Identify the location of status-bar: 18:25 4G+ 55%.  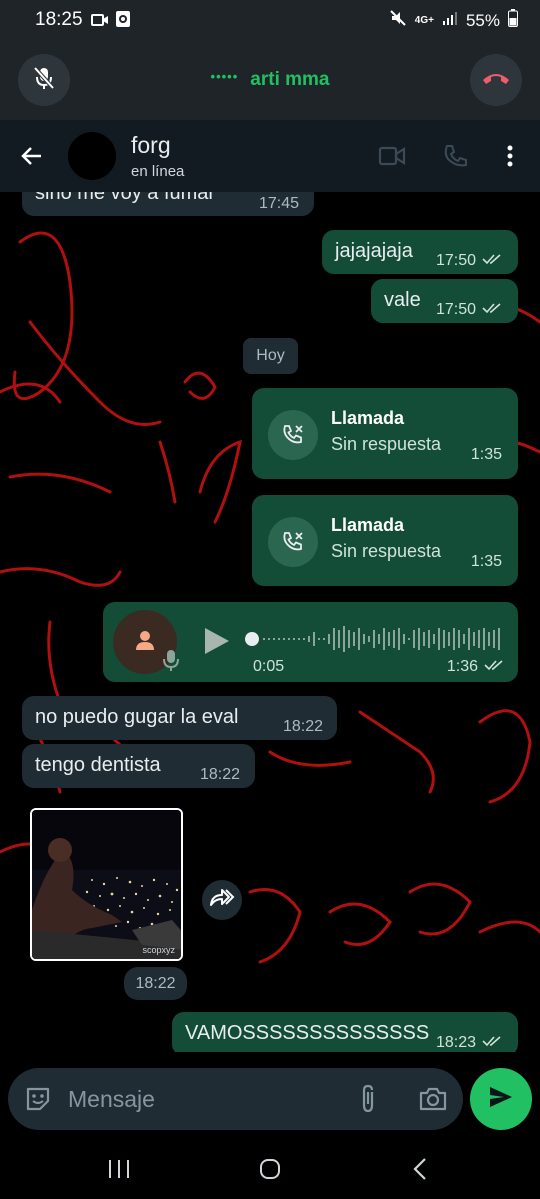
(270, 20).